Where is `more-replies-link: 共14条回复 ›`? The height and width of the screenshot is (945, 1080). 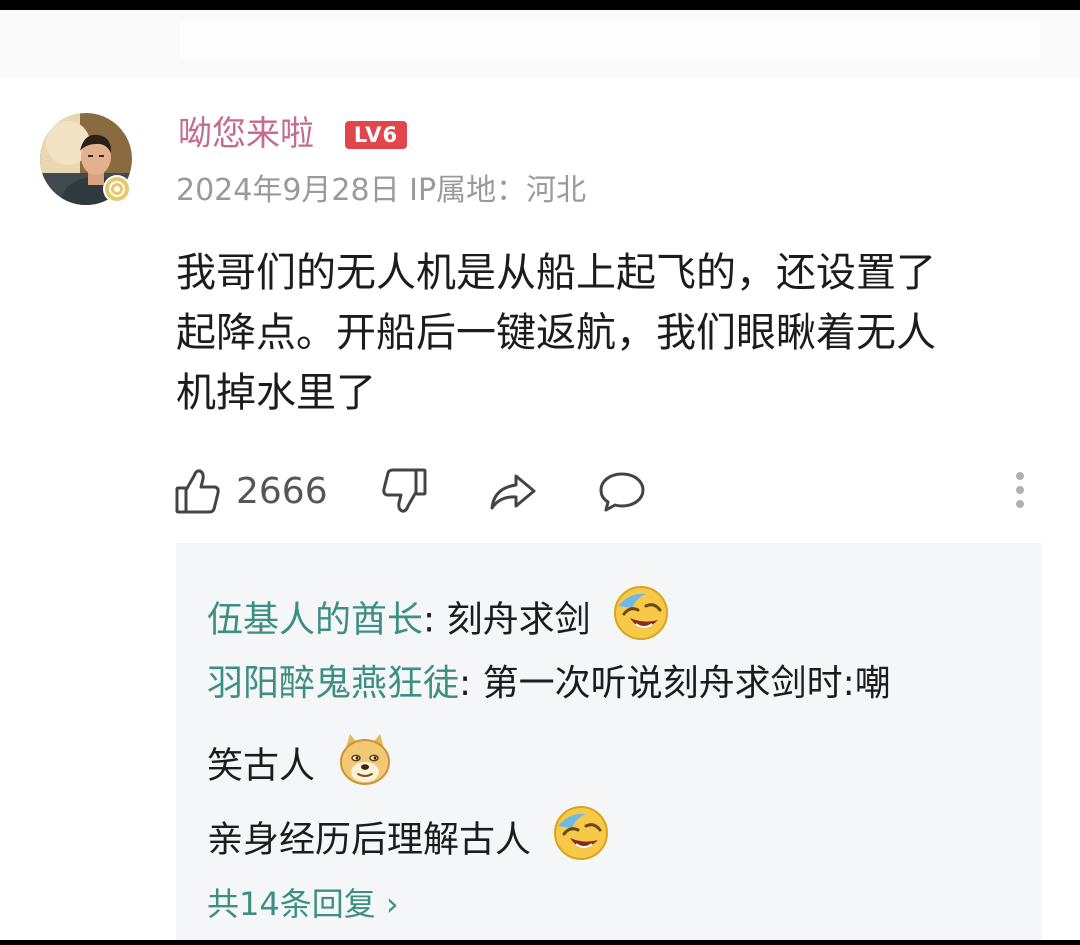
more-replies-link: 共14条回复 › is located at coordinates (303, 904).